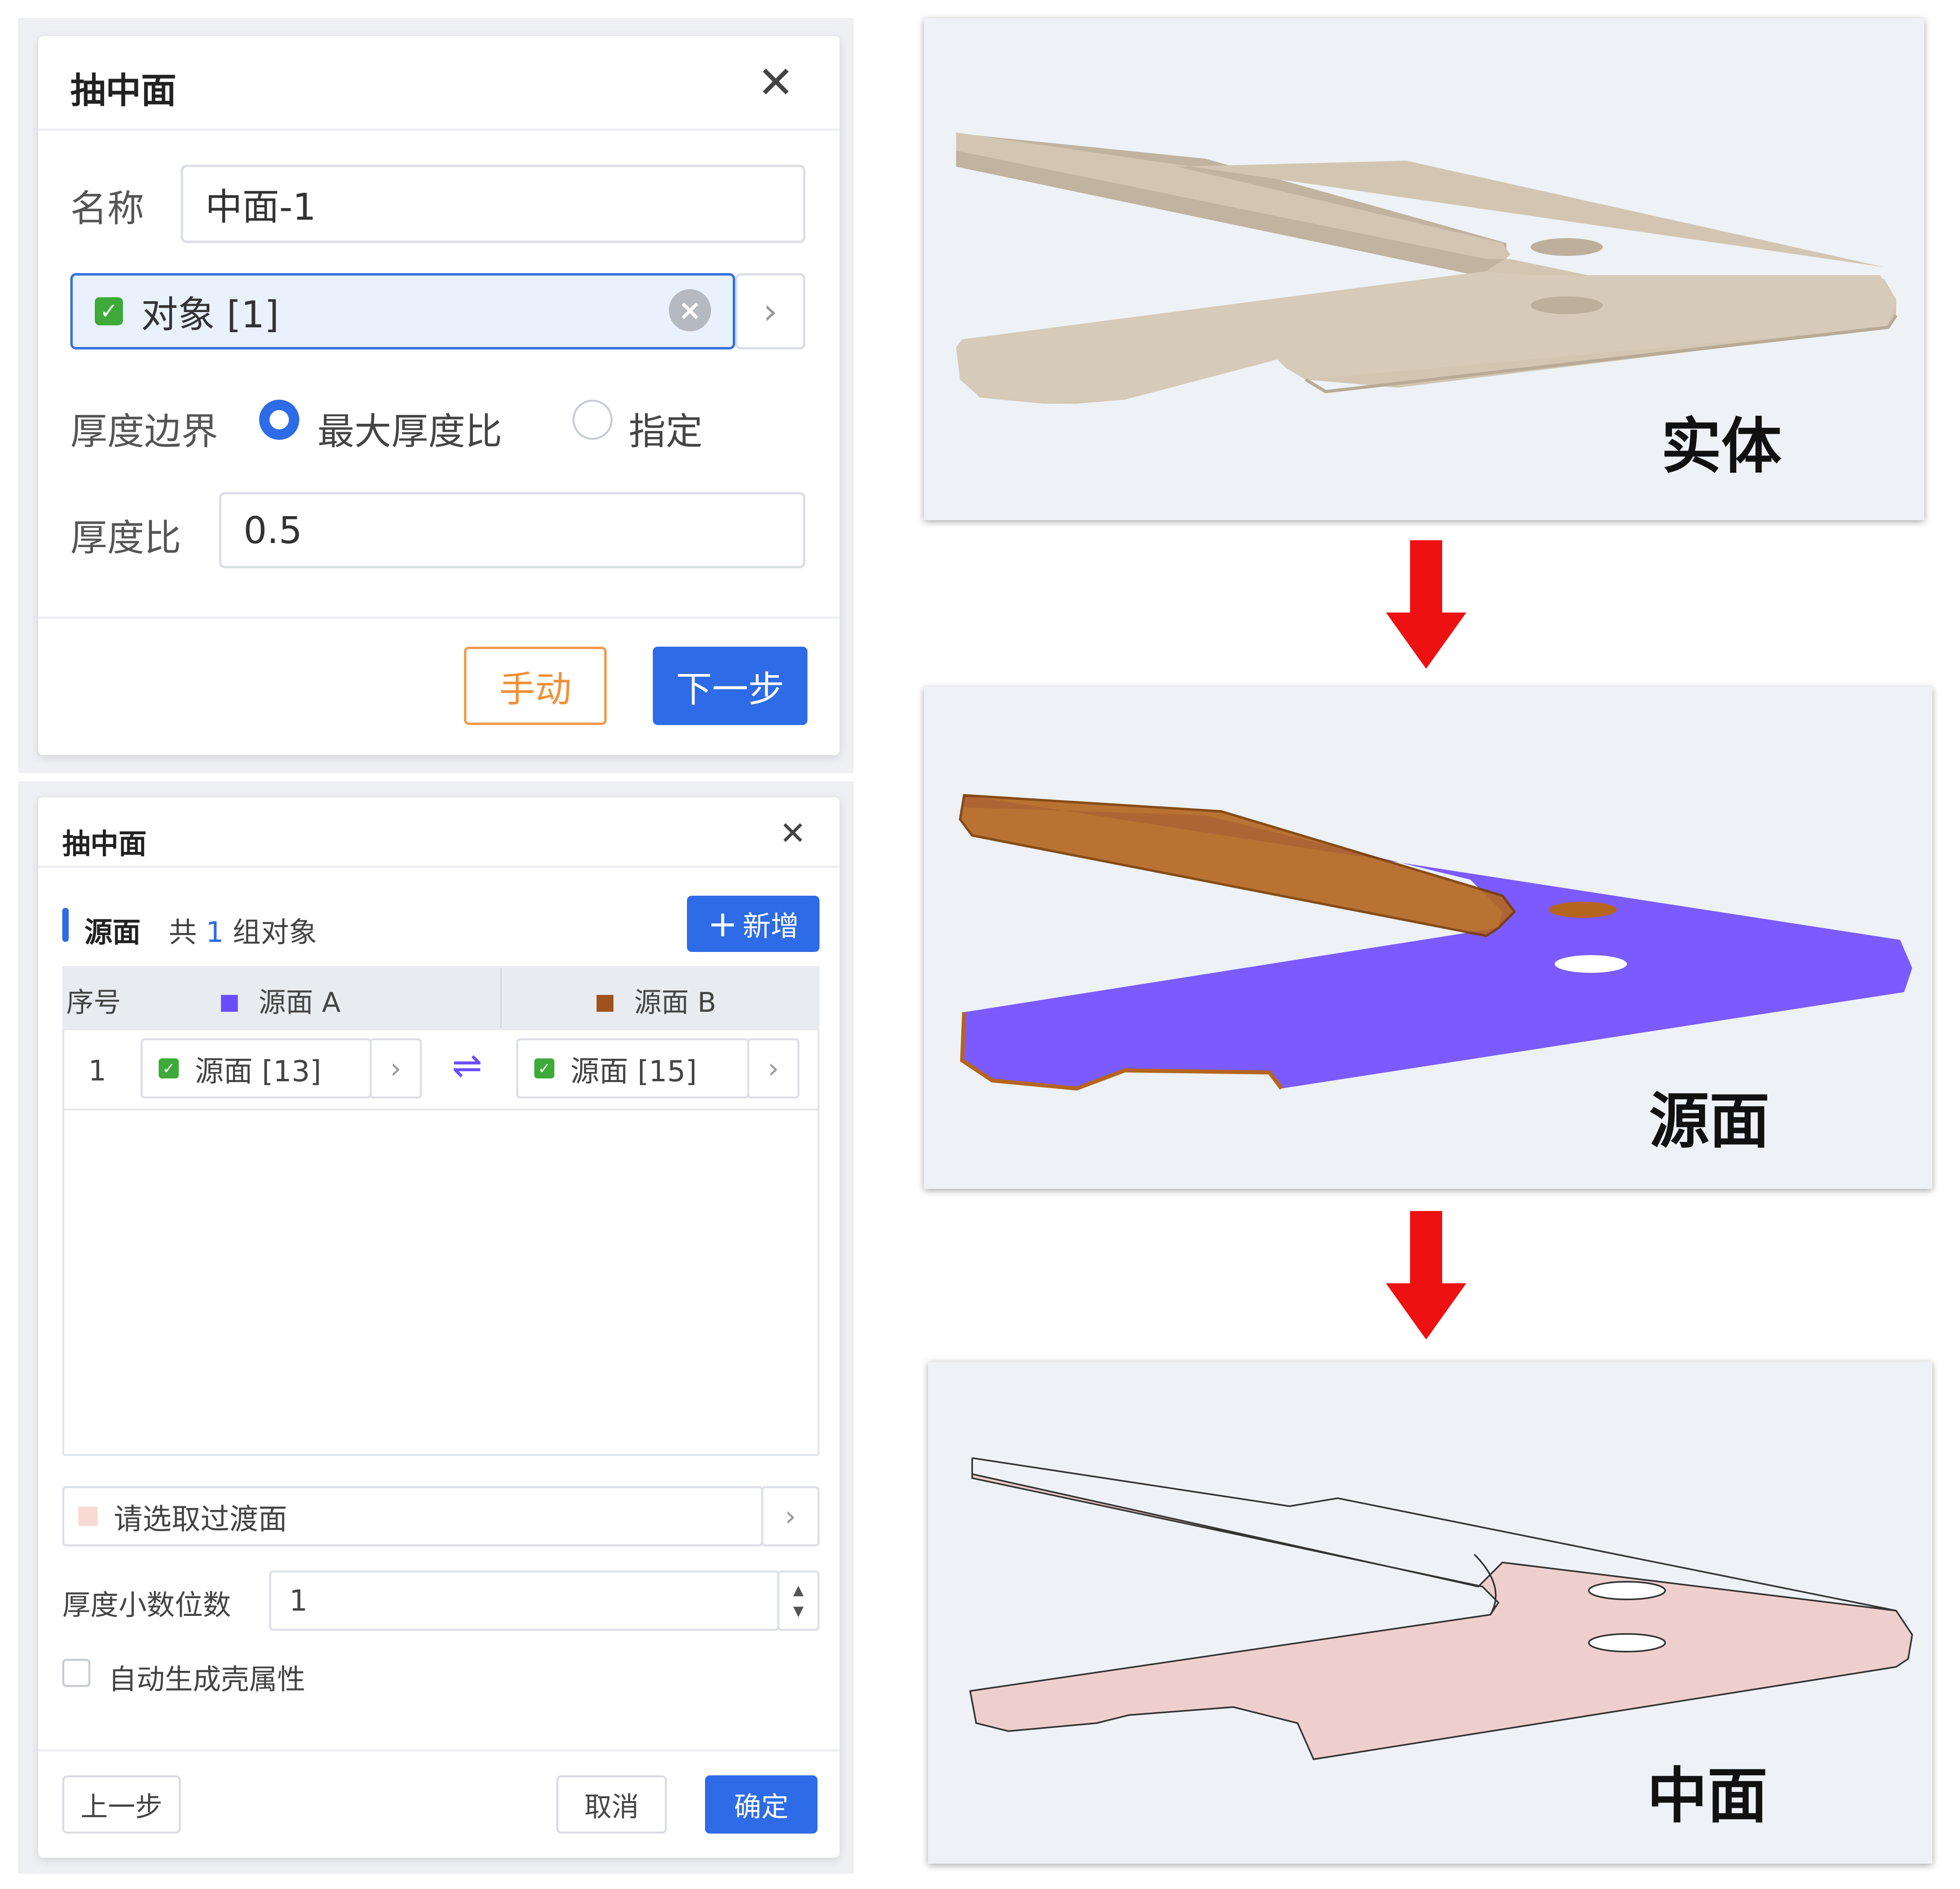  What do you see at coordinates (524, 1600) in the screenshot?
I see `decimal-input: 1` at bounding box center [524, 1600].